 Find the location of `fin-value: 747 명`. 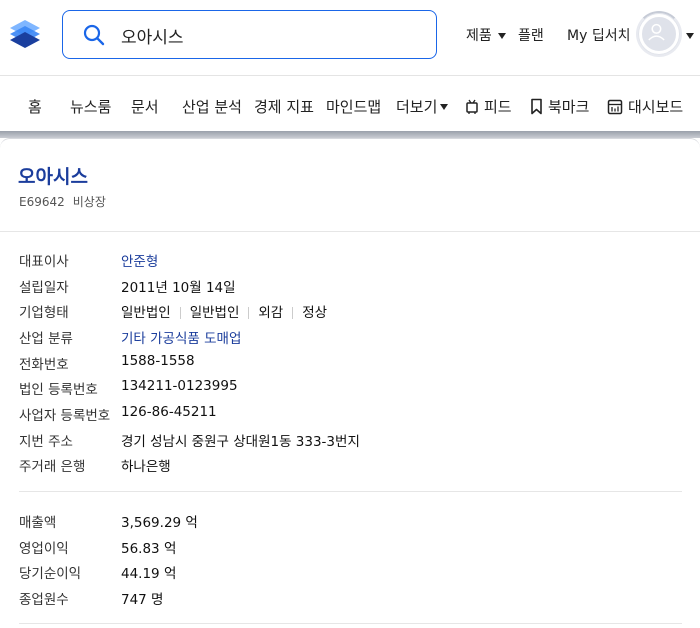

fin-value: 747 명 is located at coordinates (142, 600).